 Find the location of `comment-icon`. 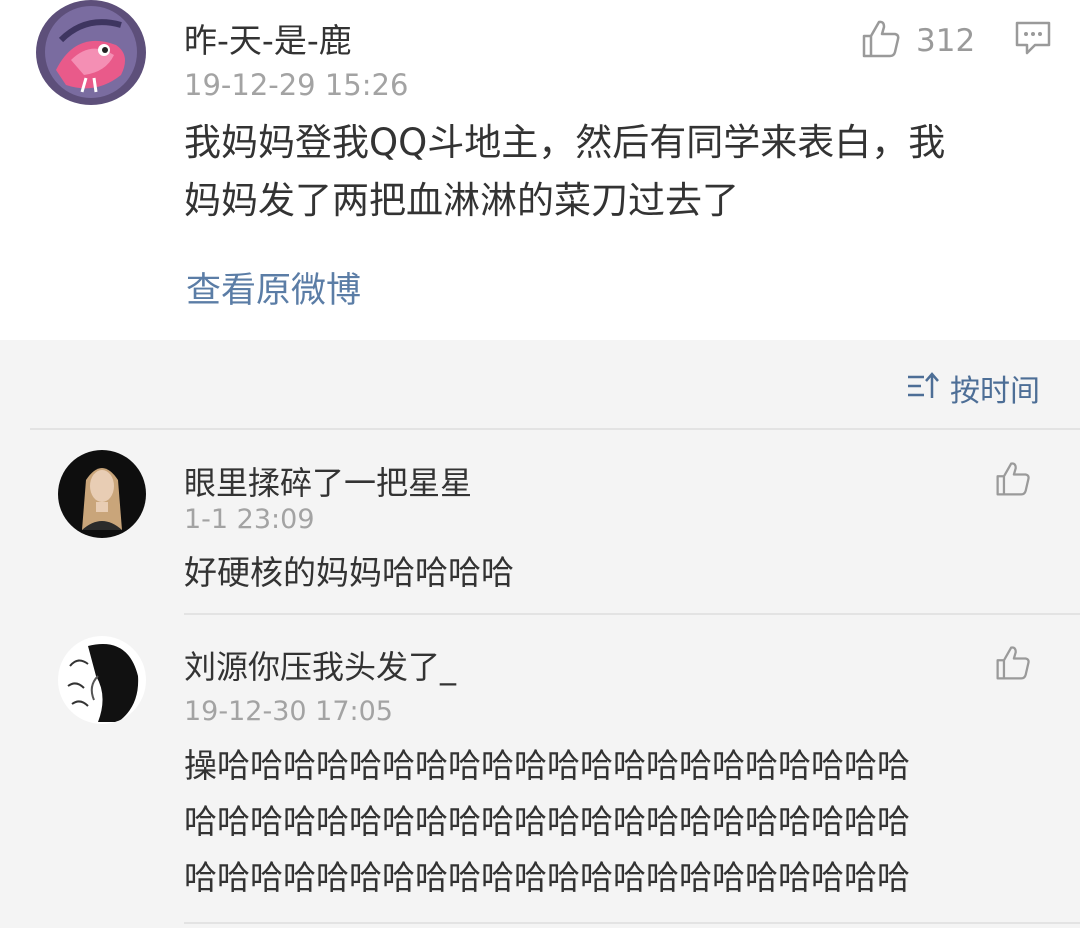

comment-icon is located at coordinates (1033, 40).